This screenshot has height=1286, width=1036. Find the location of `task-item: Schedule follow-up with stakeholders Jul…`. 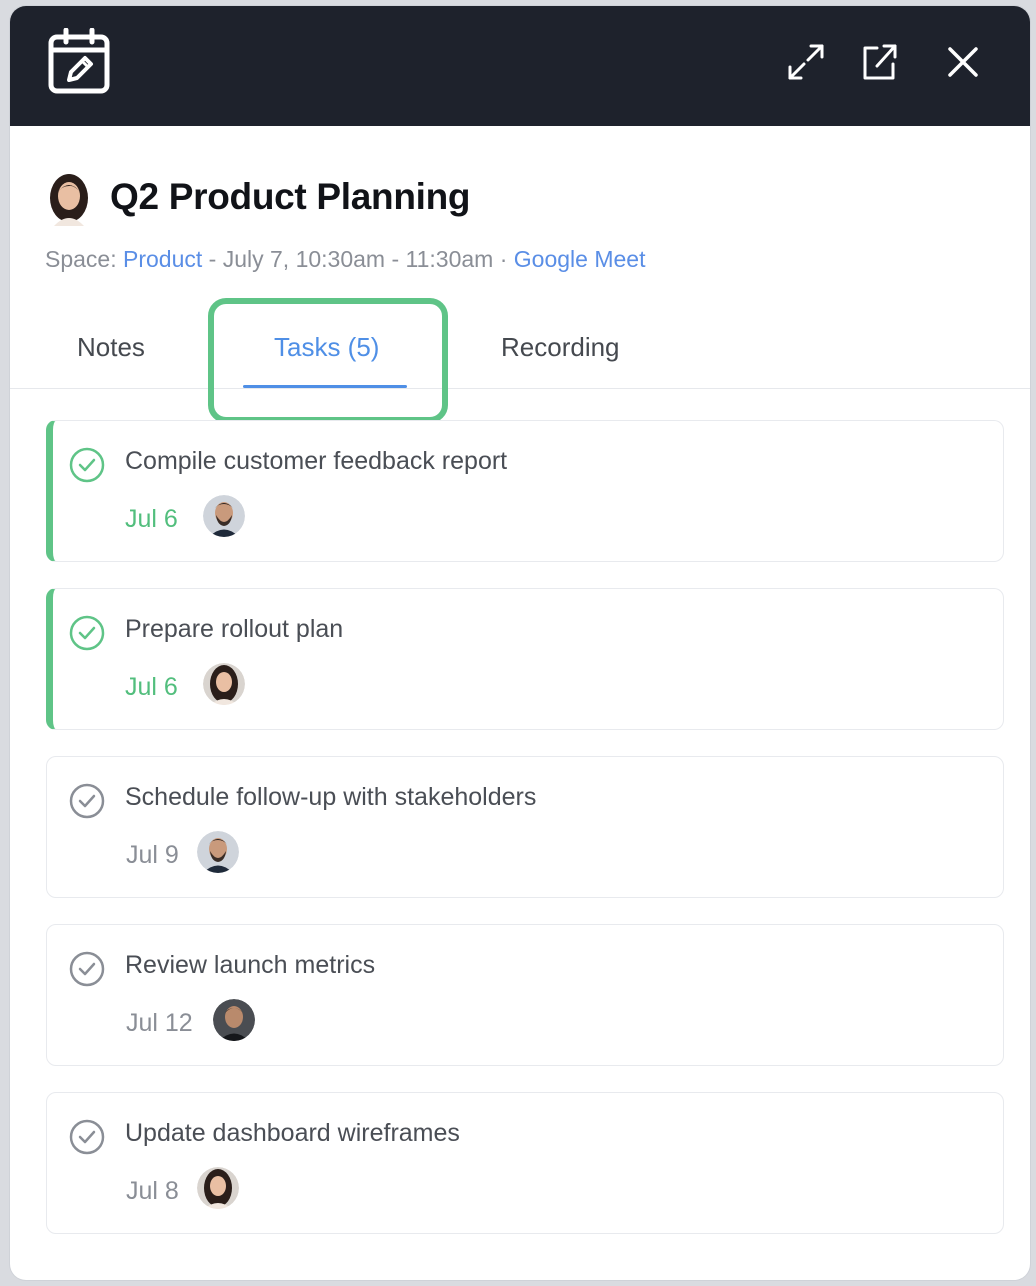

task-item: Schedule follow-up with stakeholders Jul… is located at coordinates (525, 827).